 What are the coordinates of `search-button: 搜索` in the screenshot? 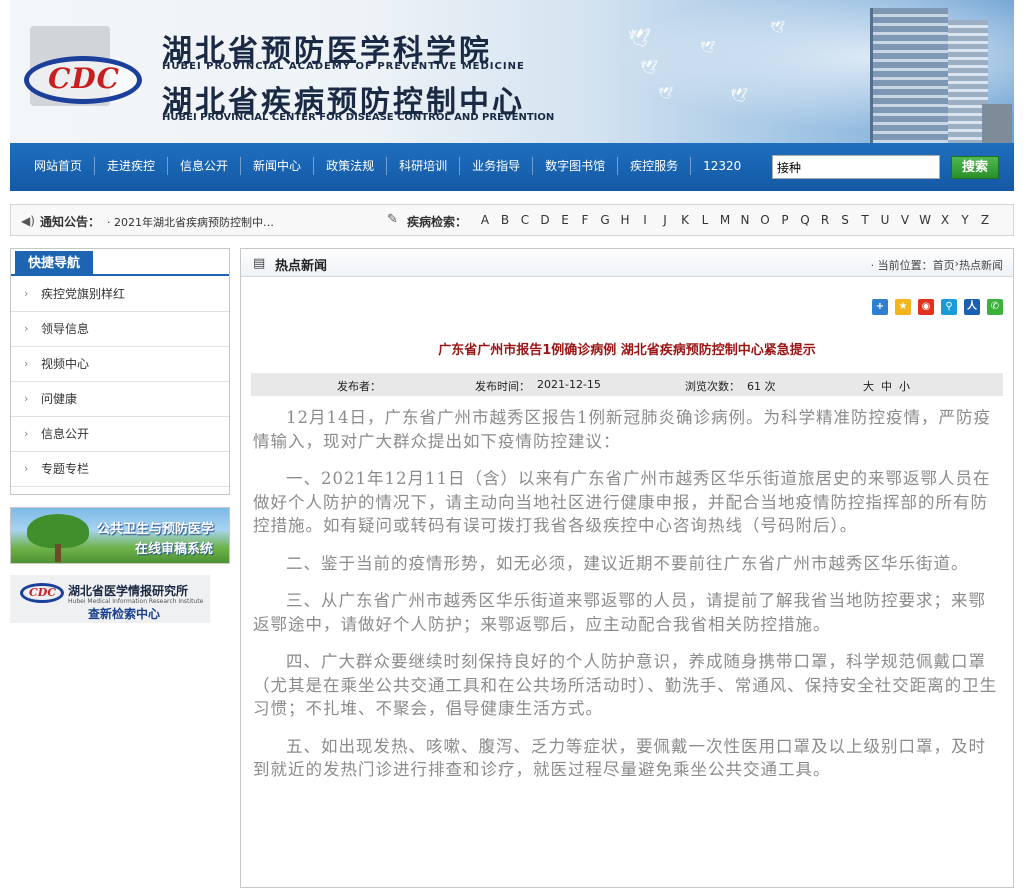 It's located at (975, 167).